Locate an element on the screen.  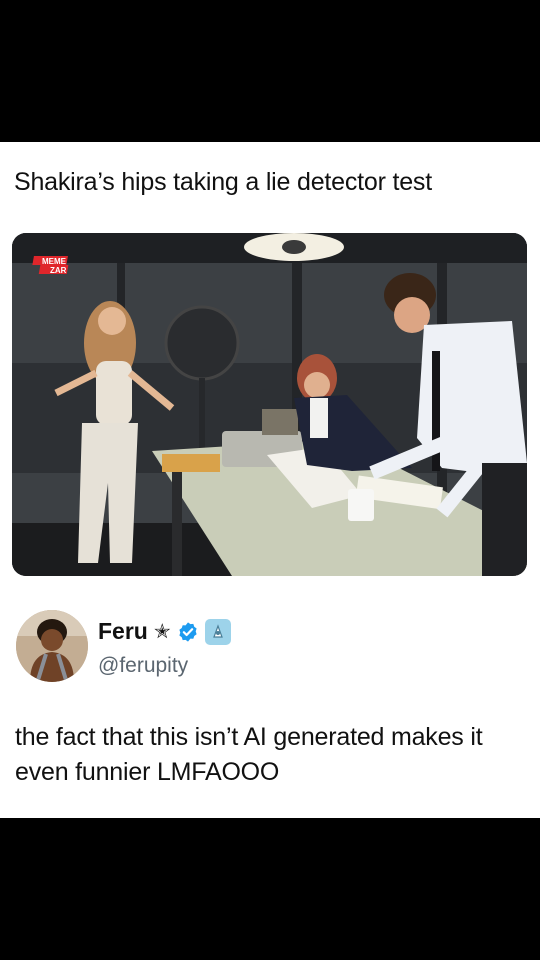
star-glyph: ✭ is located at coordinates (162, 631).